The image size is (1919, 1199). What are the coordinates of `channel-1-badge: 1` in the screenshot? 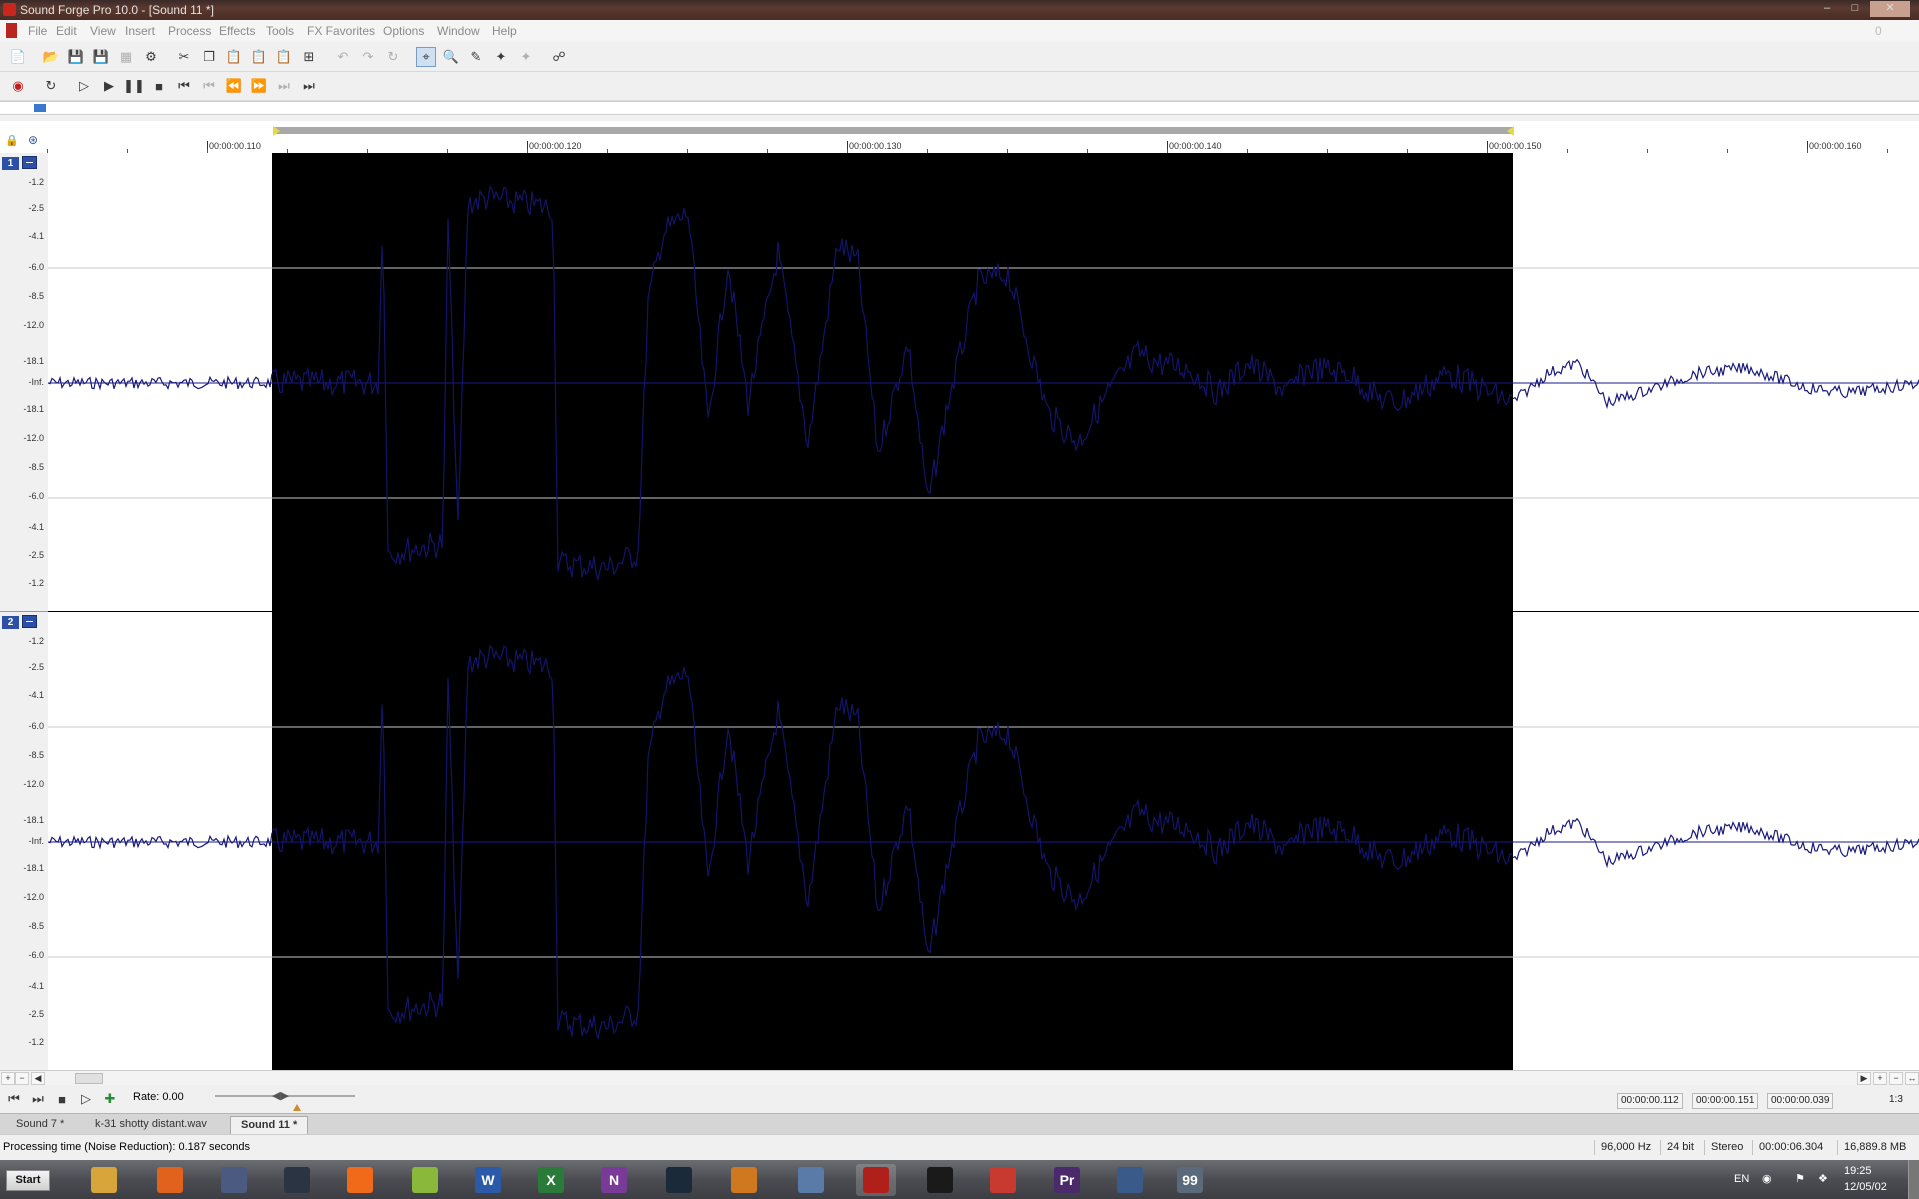 It's located at (10, 163).